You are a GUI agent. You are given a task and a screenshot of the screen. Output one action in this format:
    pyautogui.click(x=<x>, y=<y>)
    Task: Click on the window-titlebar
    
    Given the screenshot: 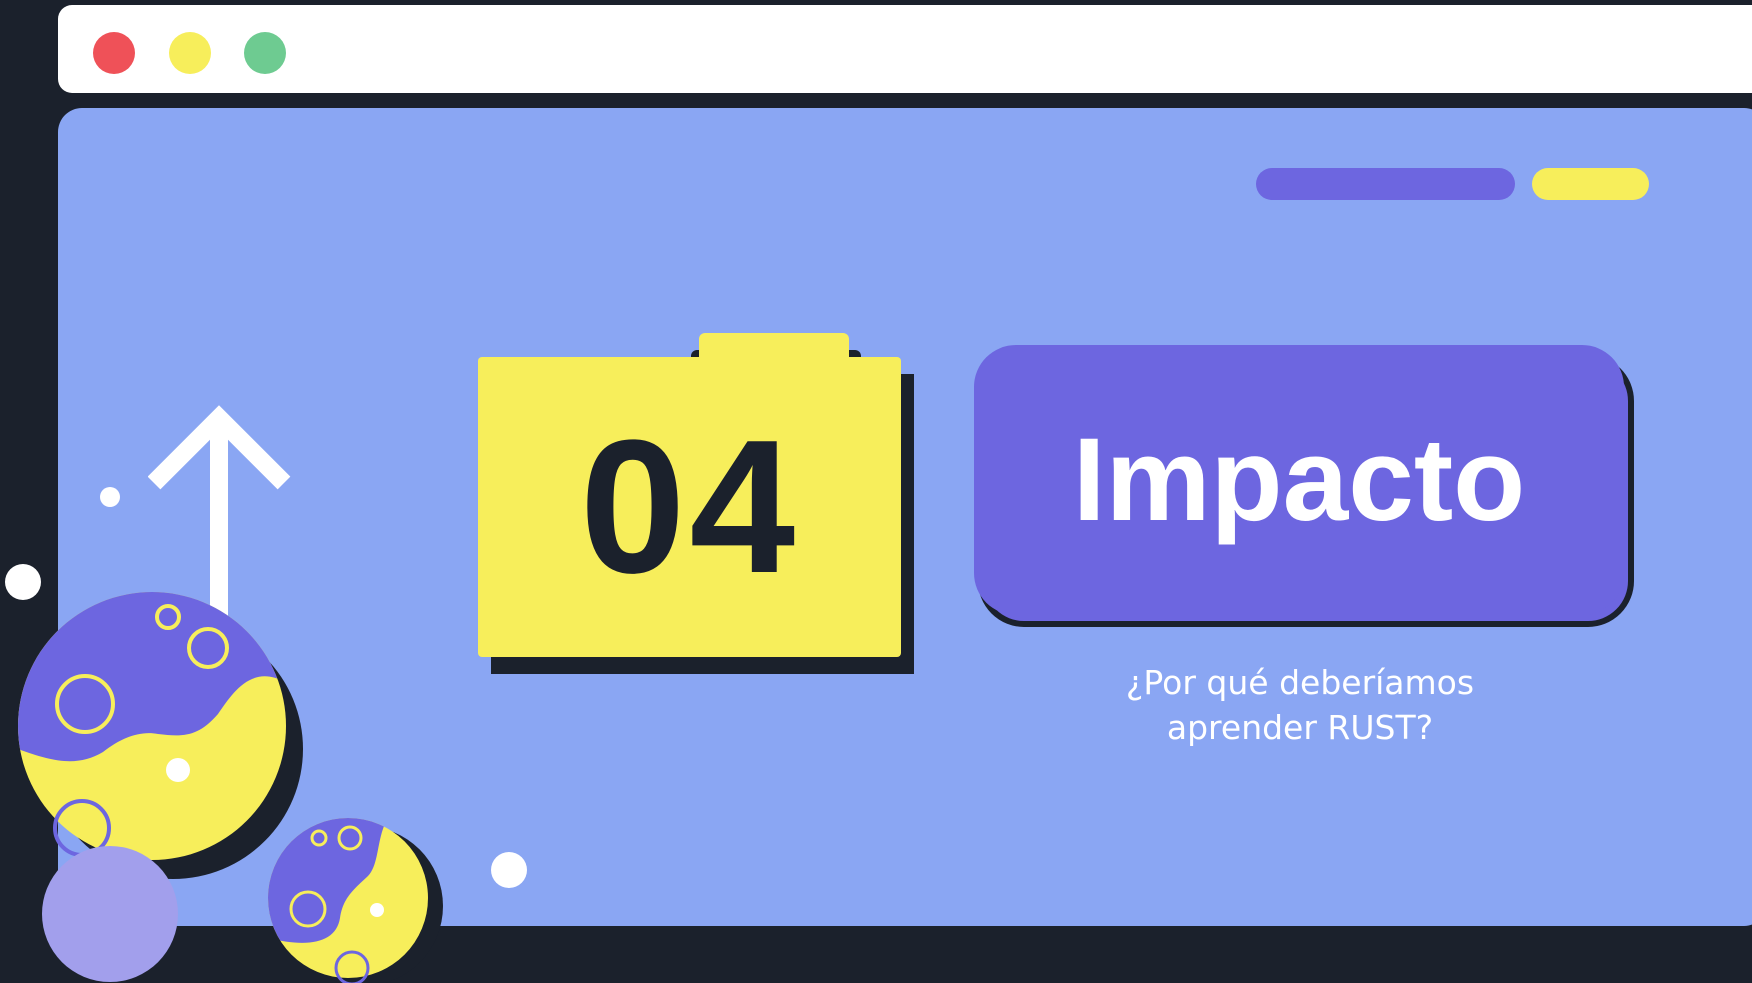 What is the action you would take?
    pyautogui.click(x=905, y=49)
    